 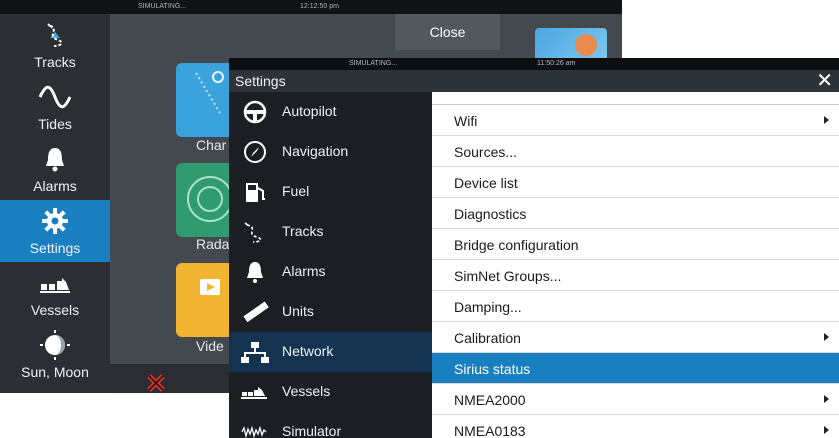 I want to click on sidebar-item-tracks: Tracks, so click(x=55, y=45).